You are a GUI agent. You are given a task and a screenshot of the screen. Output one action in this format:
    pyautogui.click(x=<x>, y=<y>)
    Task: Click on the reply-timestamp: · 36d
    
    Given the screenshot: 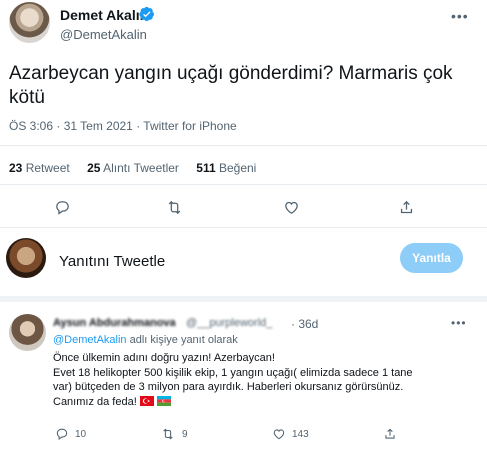 What is the action you would take?
    pyautogui.click(x=304, y=324)
    